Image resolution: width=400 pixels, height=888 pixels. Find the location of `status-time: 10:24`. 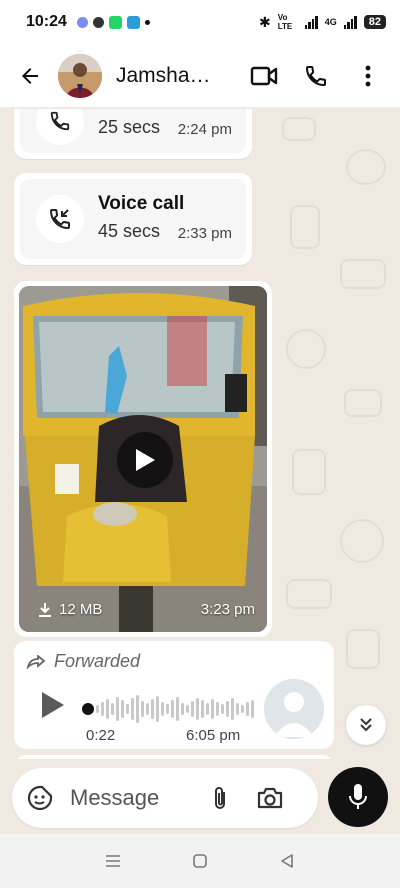

status-time: 10:24 is located at coordinates (46, 21).